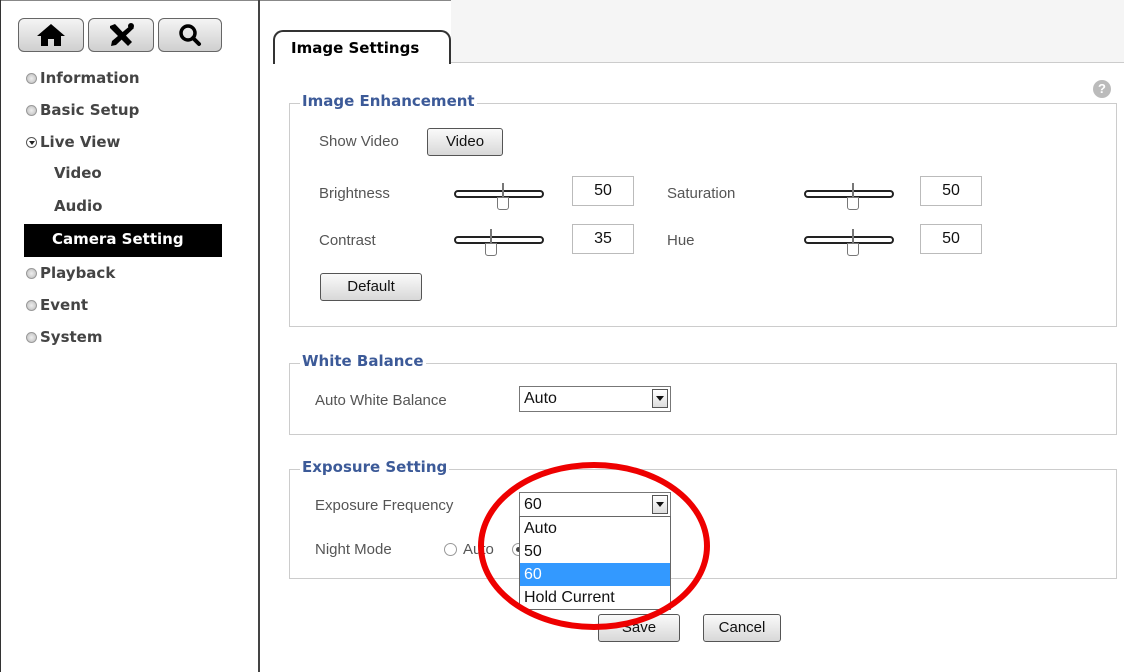 This screenshot has height=672, width=1124. Describe the element at coordinates (80, 142) in the screenshot. I see `sidebar-item-label: Live View` at that location.